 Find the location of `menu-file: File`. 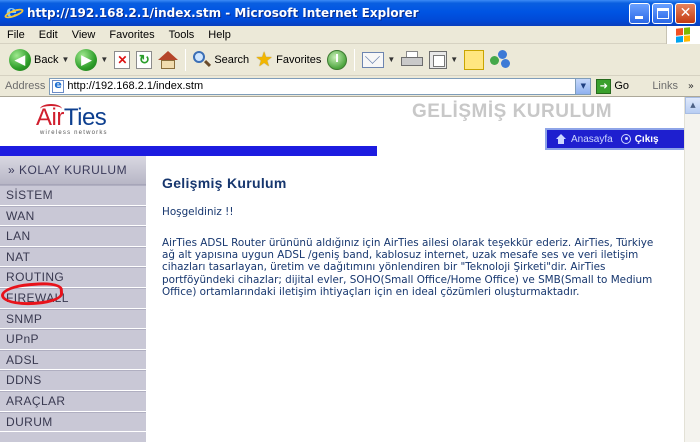

menu-file: File is located at coordinates (16, 35).